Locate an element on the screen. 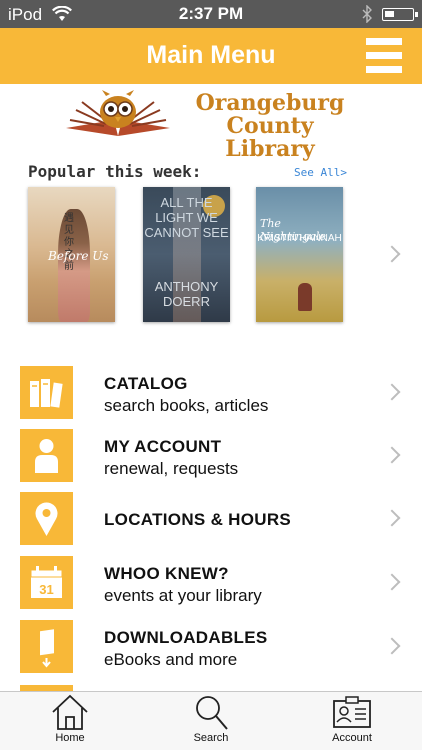 This screenshot has height=750, width=422. menu-item-downloadables: DOWNLOADABLES eBooks and more is located at coordinates (211, 651).